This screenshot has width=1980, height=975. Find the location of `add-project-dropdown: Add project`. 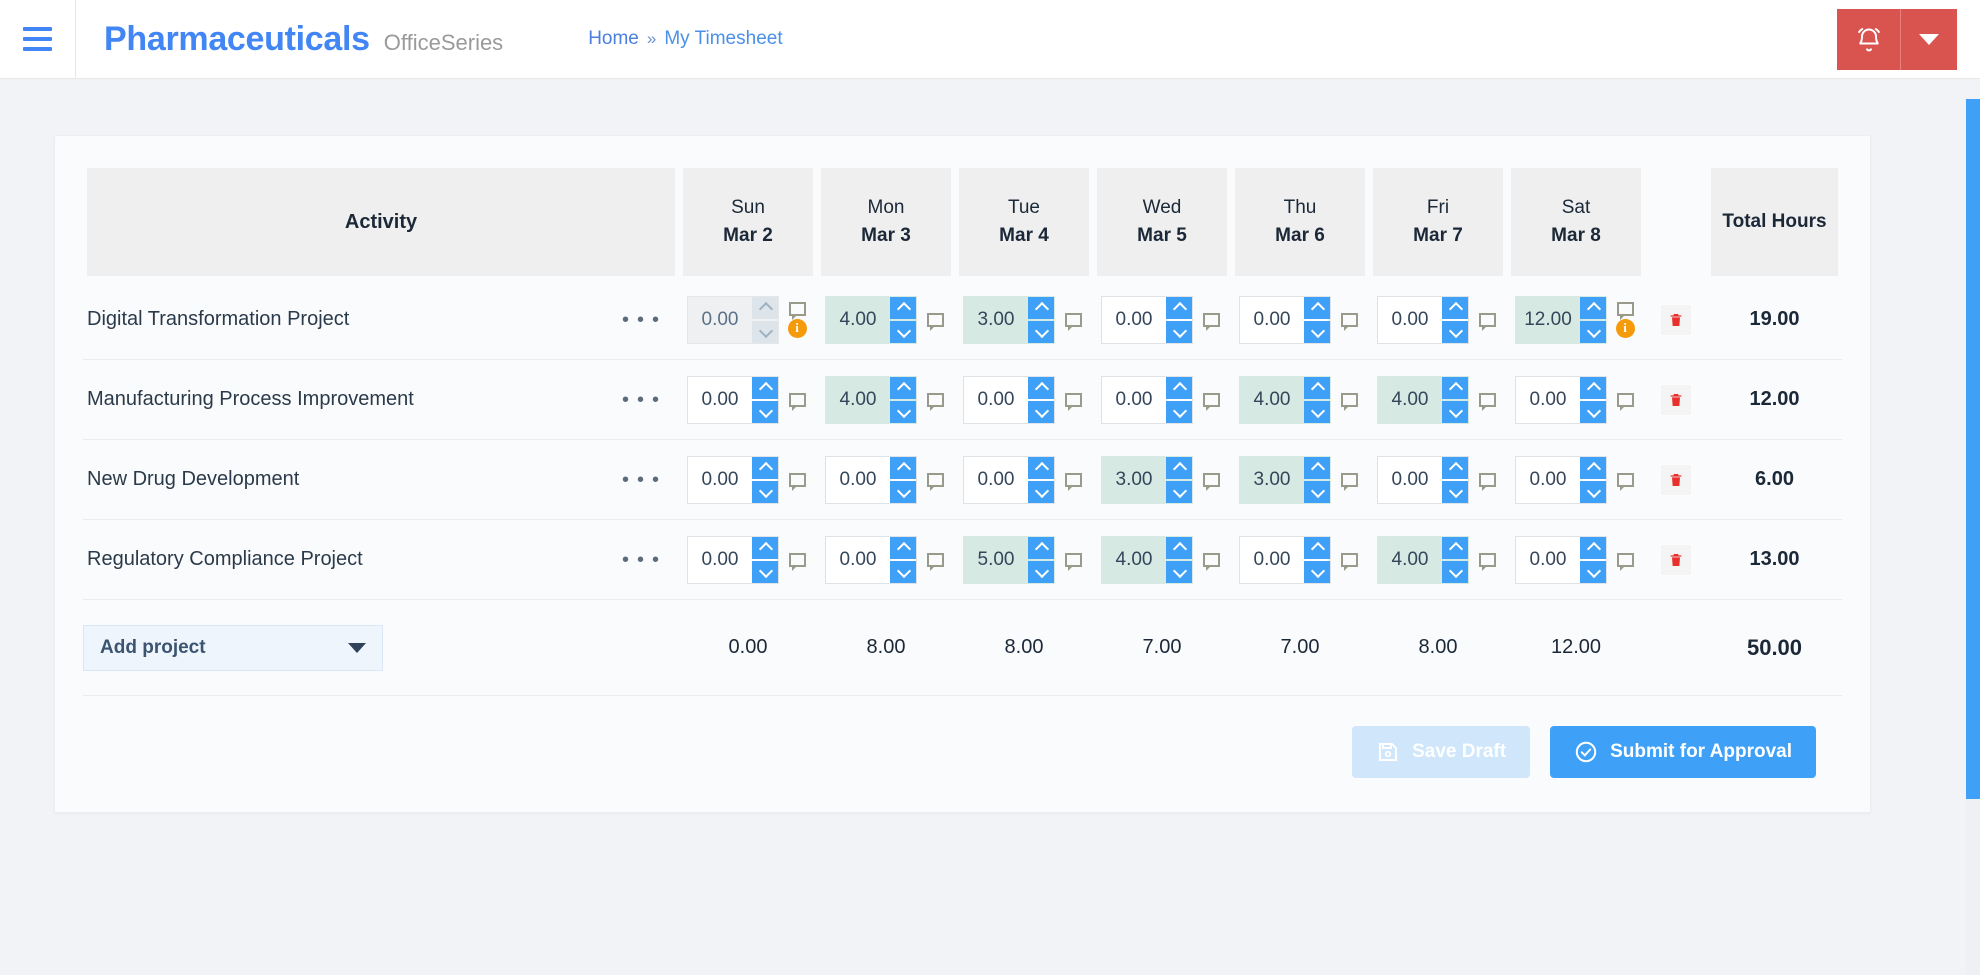

add-project-dropdown: Add project is located at coordinates (233, 647).